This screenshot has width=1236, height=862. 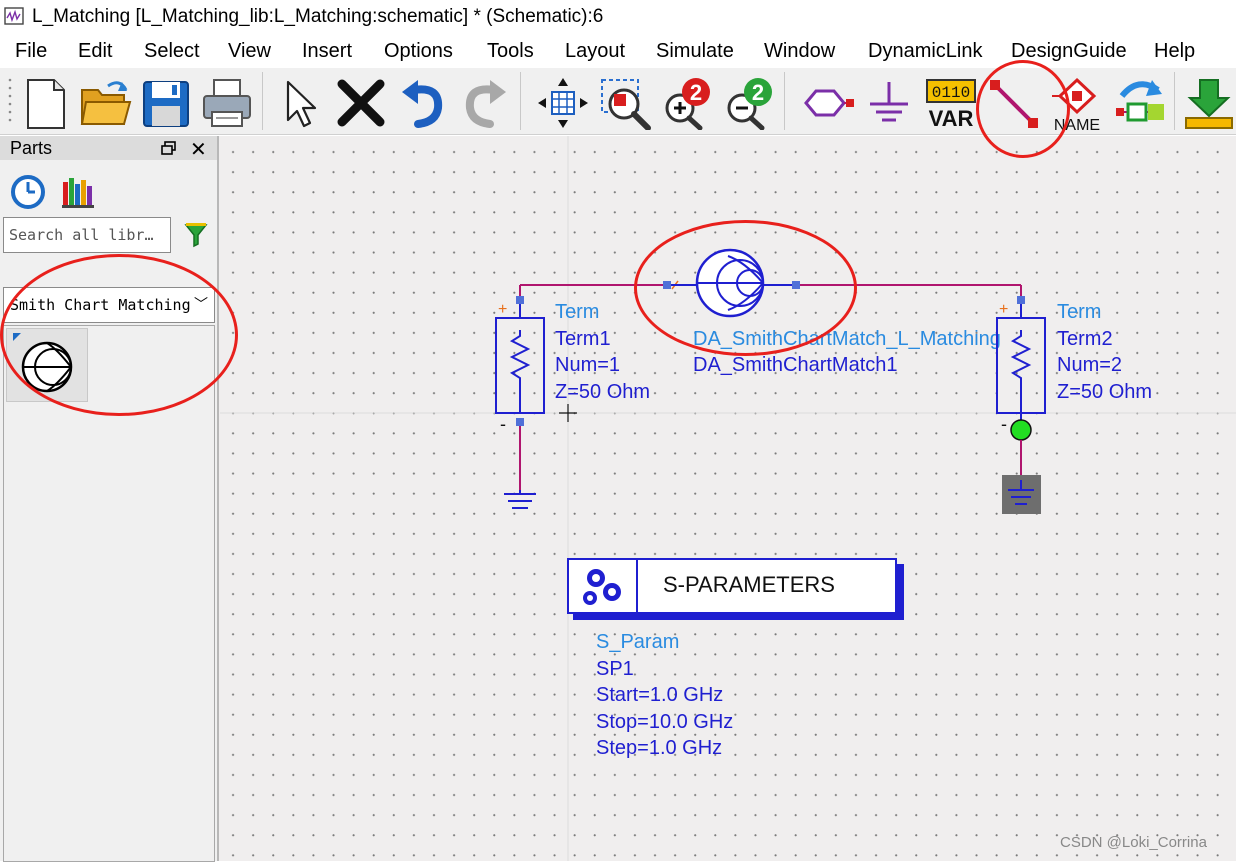 I want to click on term2-num-label: Num=2, so click(x=1089, y=365).